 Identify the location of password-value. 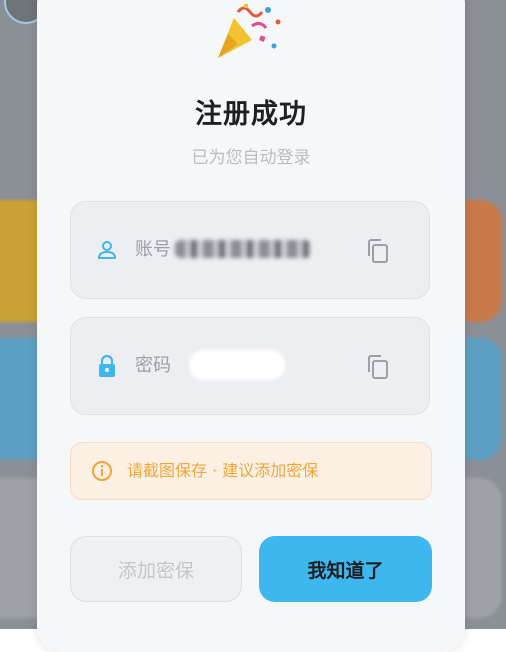
(237, 365).